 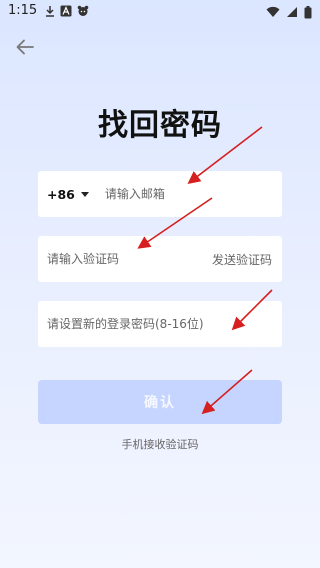 I want to click on new-password-input, so click(x=157, y=324).